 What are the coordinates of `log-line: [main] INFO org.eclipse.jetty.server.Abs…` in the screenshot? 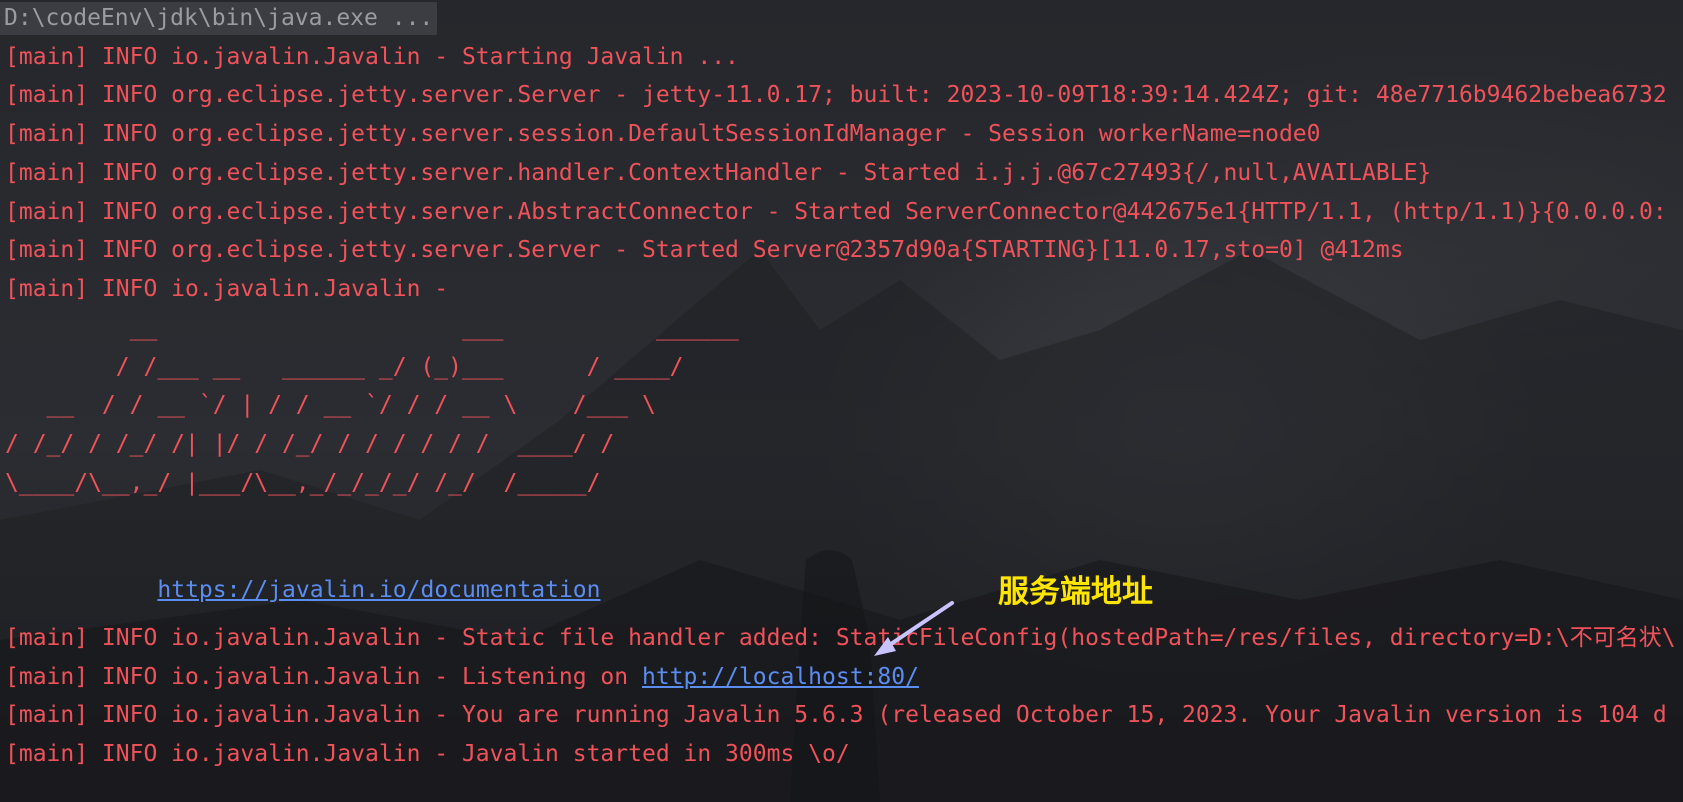 It's located at (836, 212).